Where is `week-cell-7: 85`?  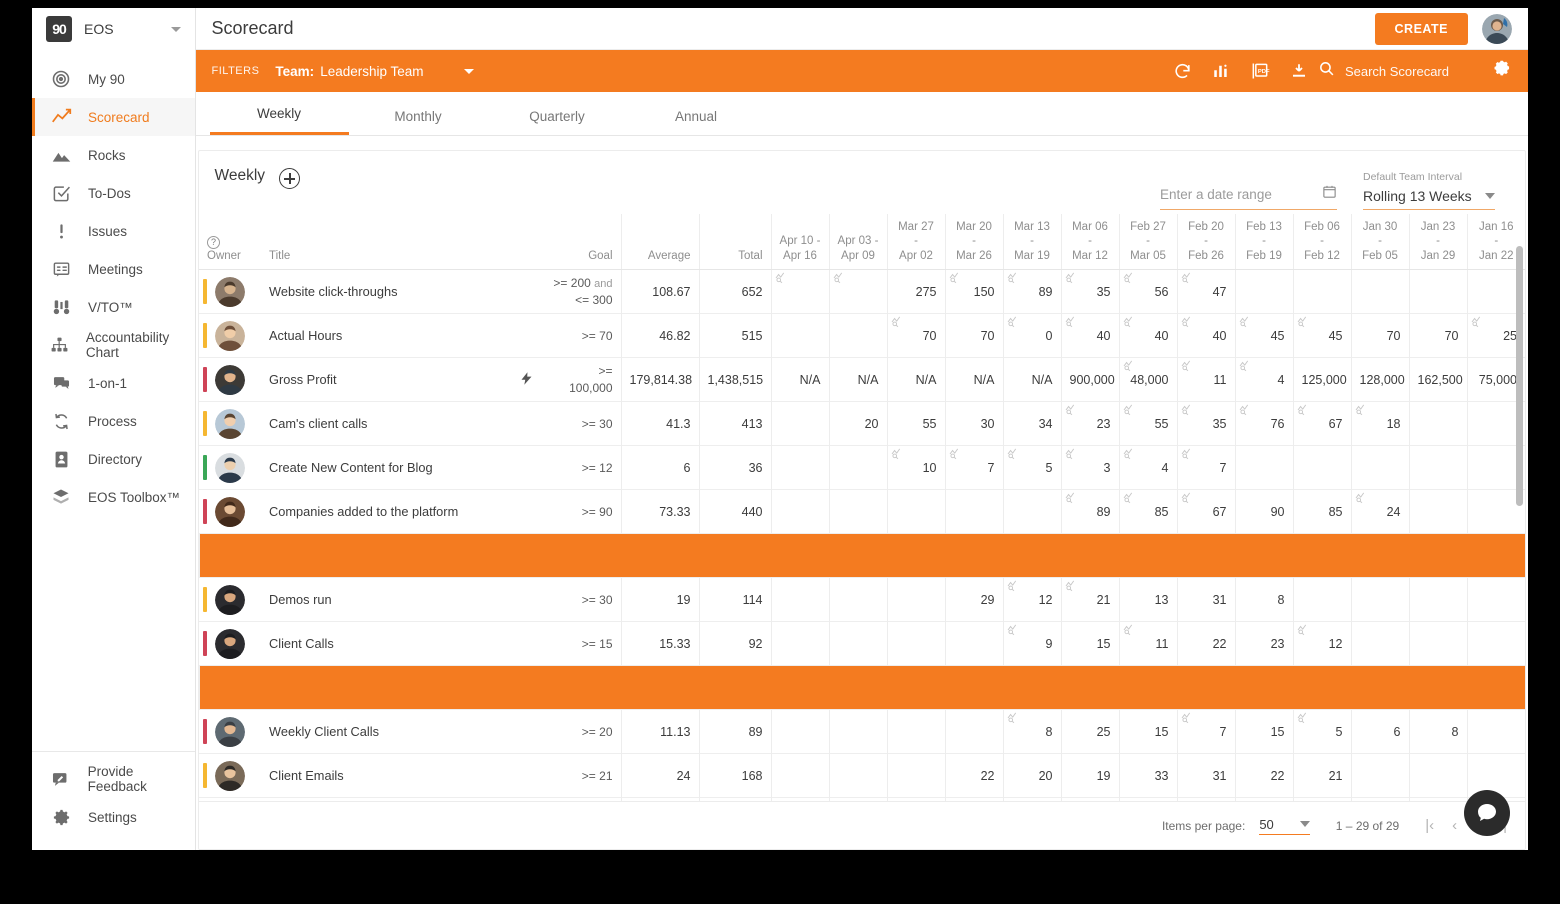 week-cell-7: 85 is located at coordinates (1147, 511).